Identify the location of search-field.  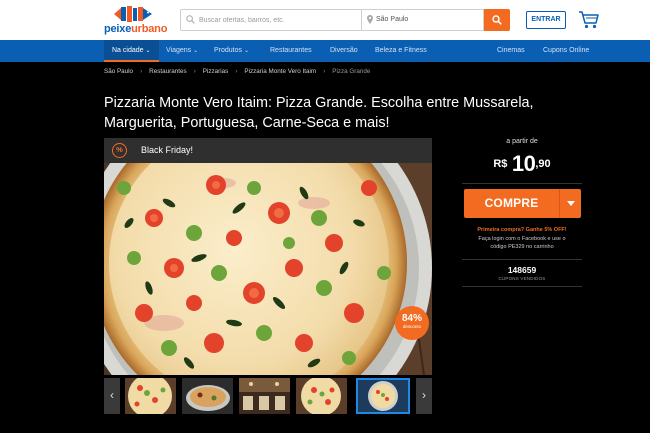
(270, 20).